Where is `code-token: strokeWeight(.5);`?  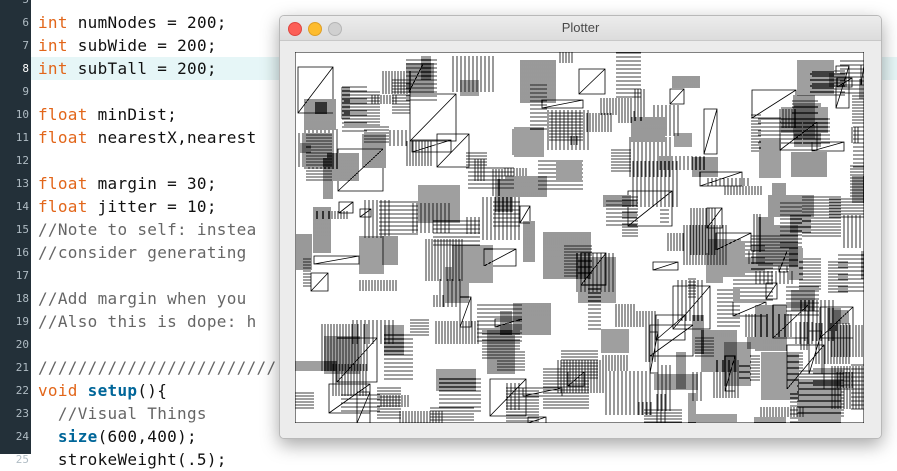
code-token: strokeWeight(.5); is located at coordinates (132, 459).